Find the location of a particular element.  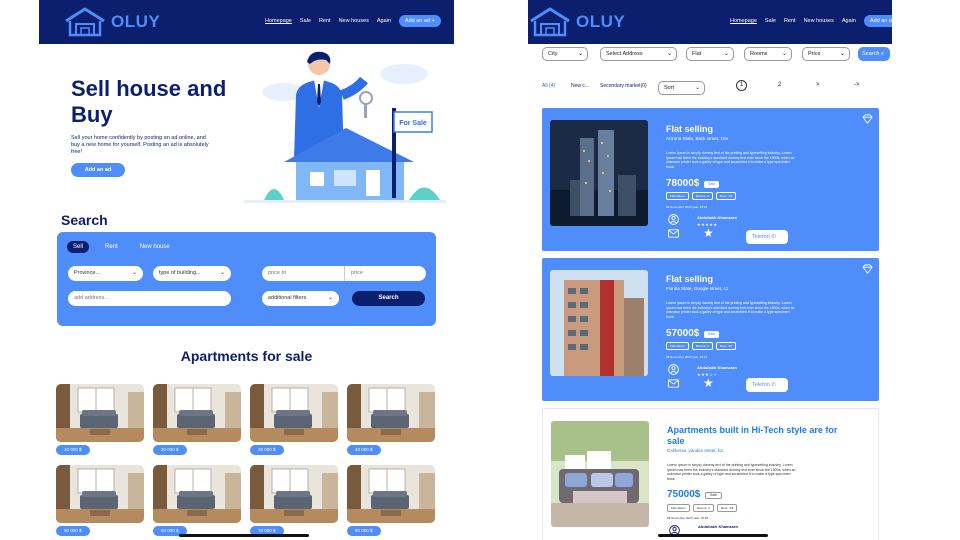

flat-select: Flat ⌄ is located at coordinates (710, 54).